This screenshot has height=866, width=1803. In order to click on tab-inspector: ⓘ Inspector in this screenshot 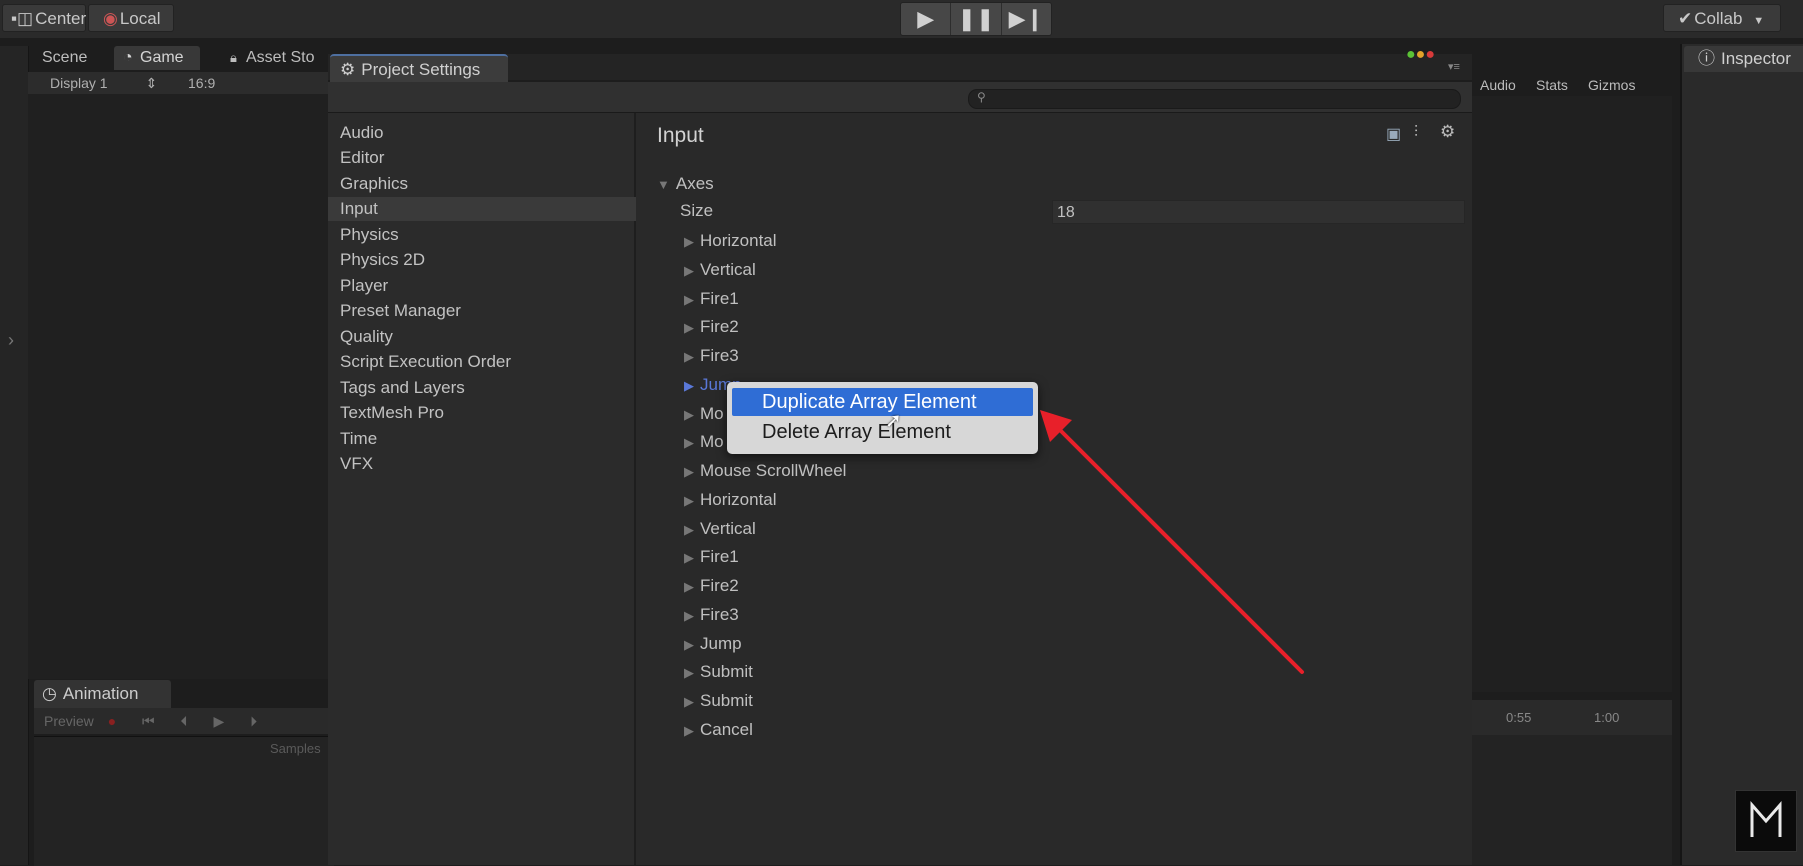, I will do `click(1743, 59)`.